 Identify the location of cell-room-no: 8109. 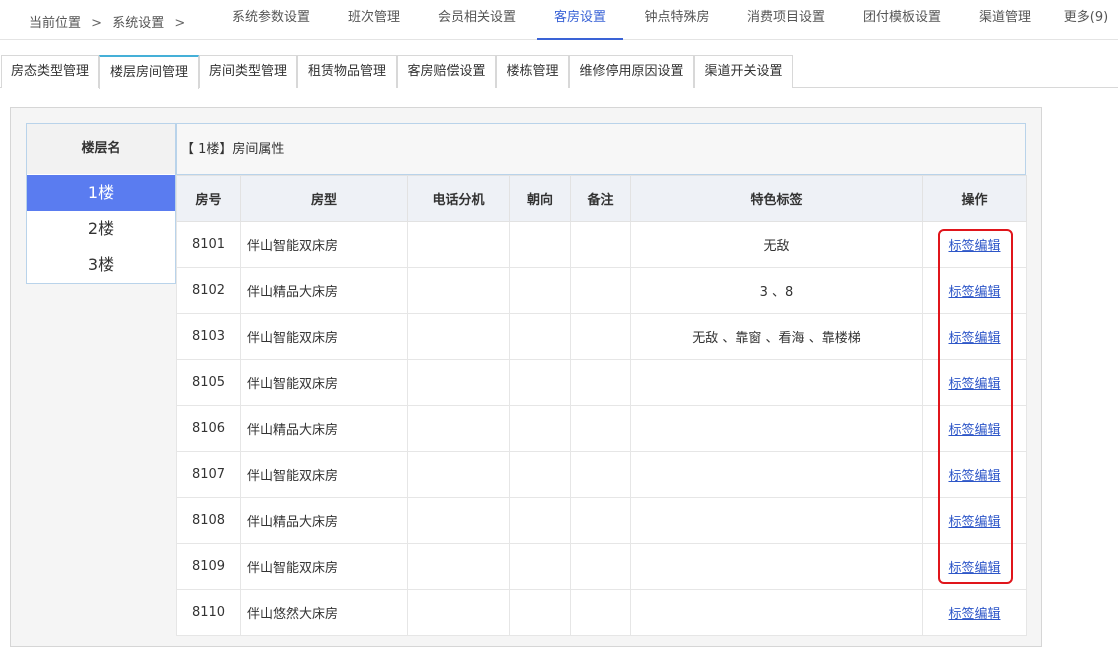
(208, 566).